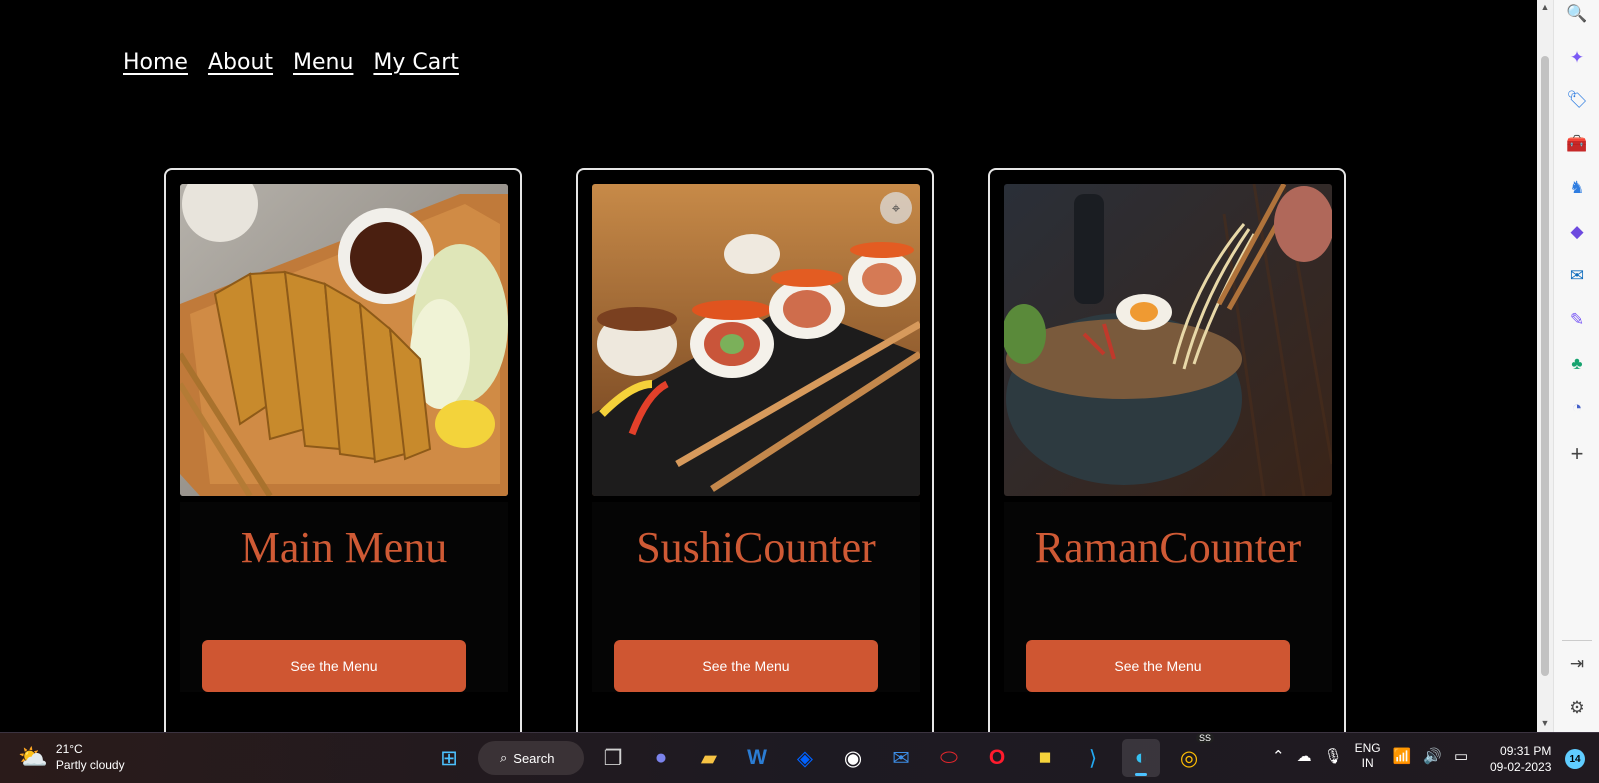 The width and height of the screenshot is (1599, 783). Describe the element at coordinates (1521, 767) in the screenshot. I see `clock-date: 09-02-2023` at that location.